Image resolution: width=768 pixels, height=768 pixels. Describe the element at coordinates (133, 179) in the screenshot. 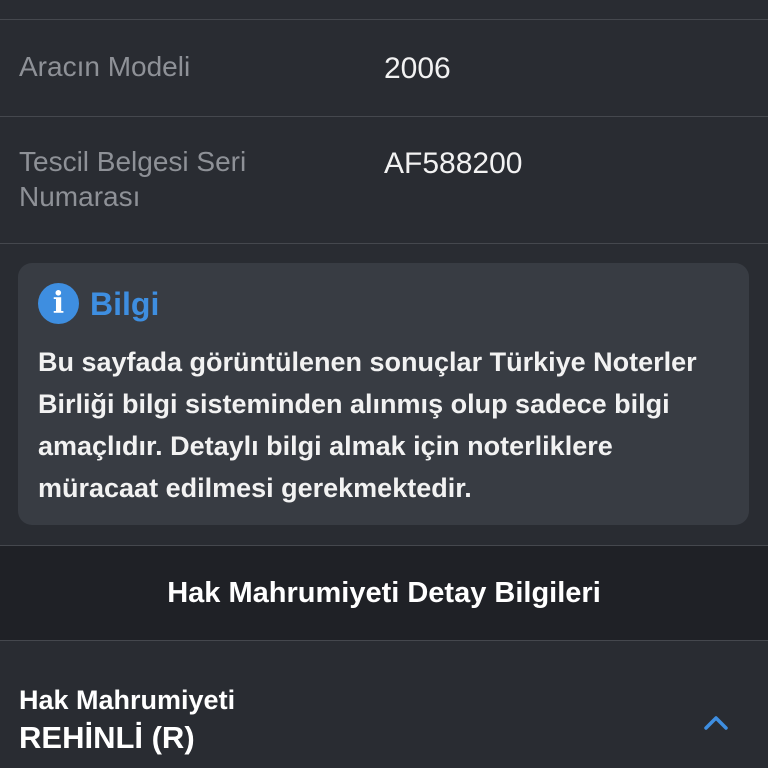

I see `registration-serial-label: Tescil Belgesi Seri Numarası` at that location.